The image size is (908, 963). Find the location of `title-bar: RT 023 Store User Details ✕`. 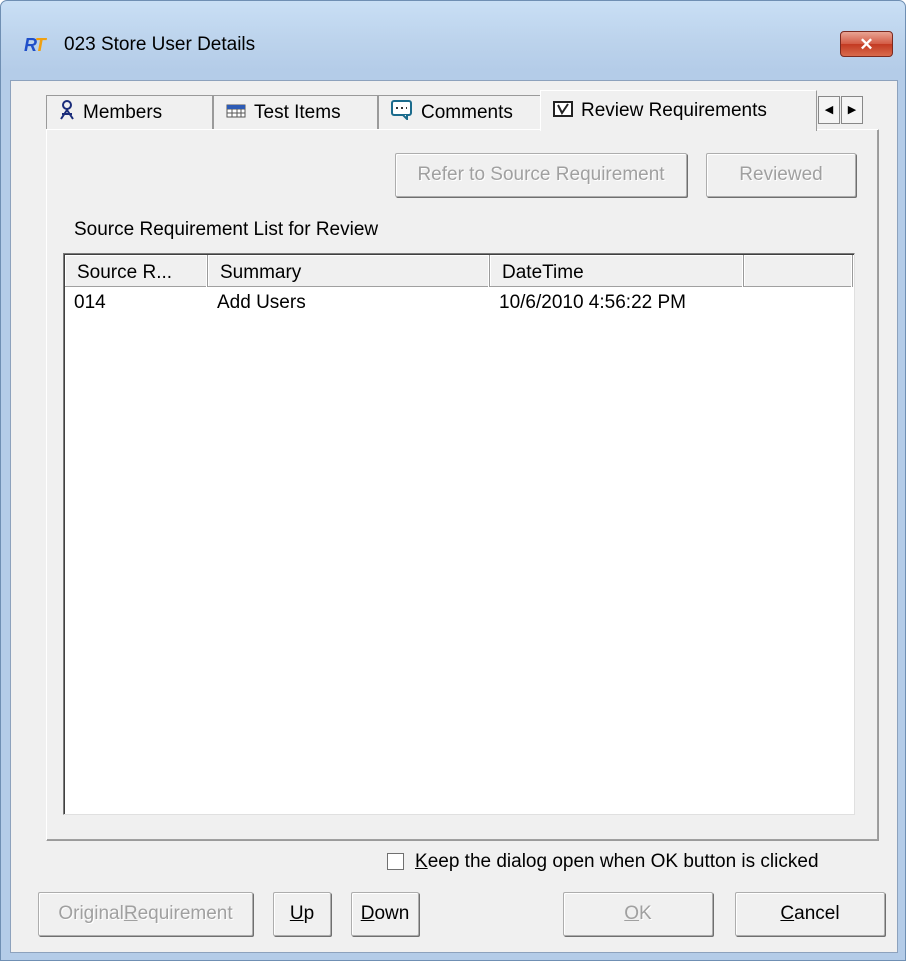

title-bar: RT 023 Store User Details ✕ is located at coordinates (453, 40).